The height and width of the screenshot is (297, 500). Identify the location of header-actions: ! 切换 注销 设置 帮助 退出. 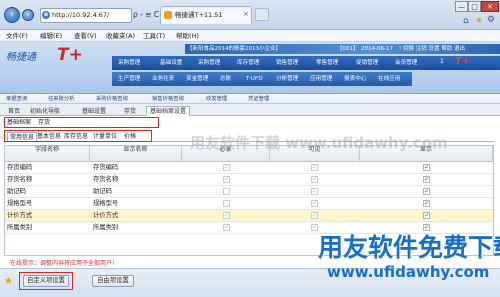
(432, 49).